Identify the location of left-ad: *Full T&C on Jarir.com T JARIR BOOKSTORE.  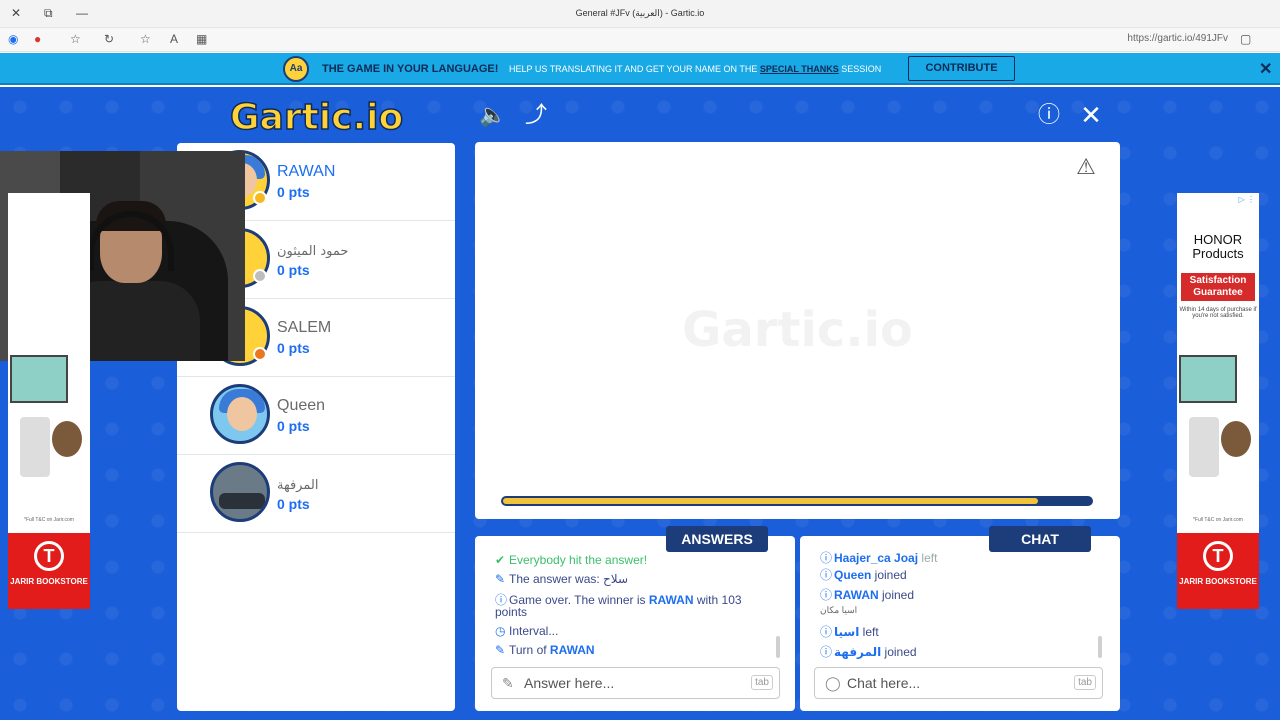
(49, 401).